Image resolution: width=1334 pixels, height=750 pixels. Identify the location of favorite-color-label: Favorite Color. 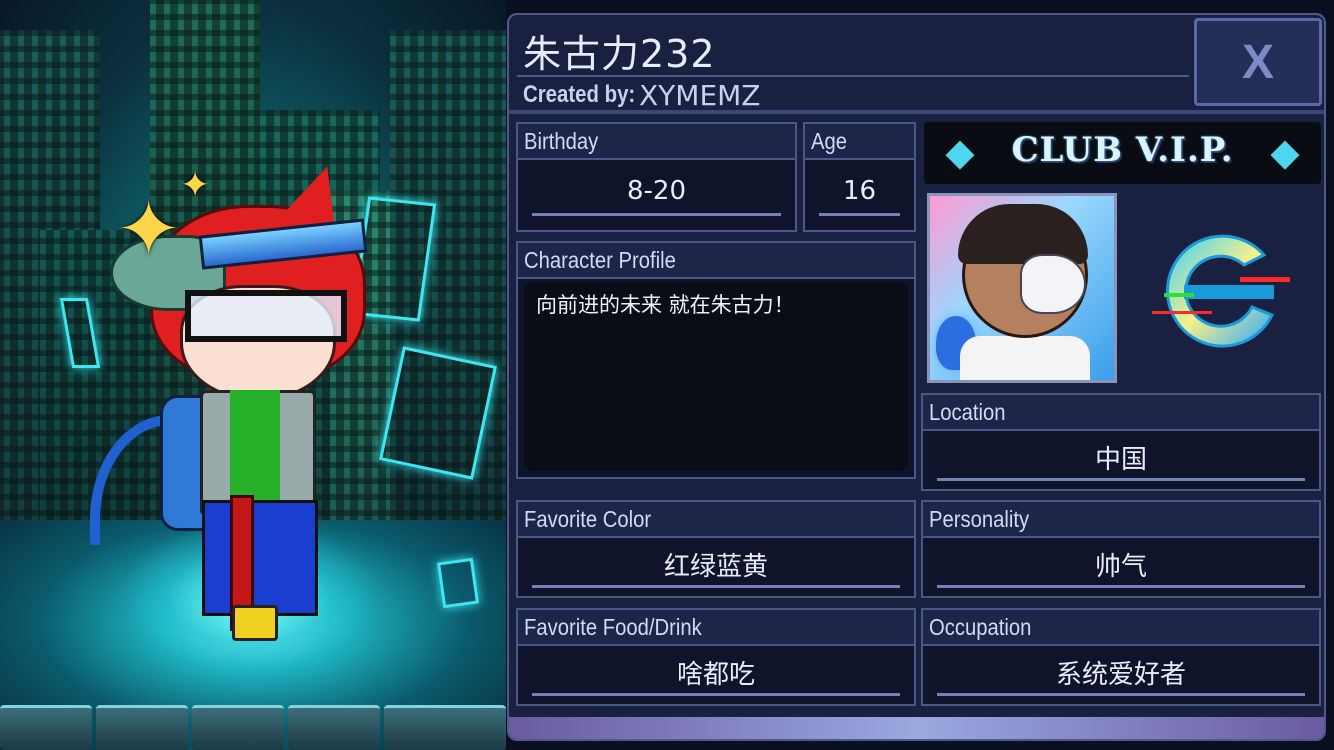
(716, 520).